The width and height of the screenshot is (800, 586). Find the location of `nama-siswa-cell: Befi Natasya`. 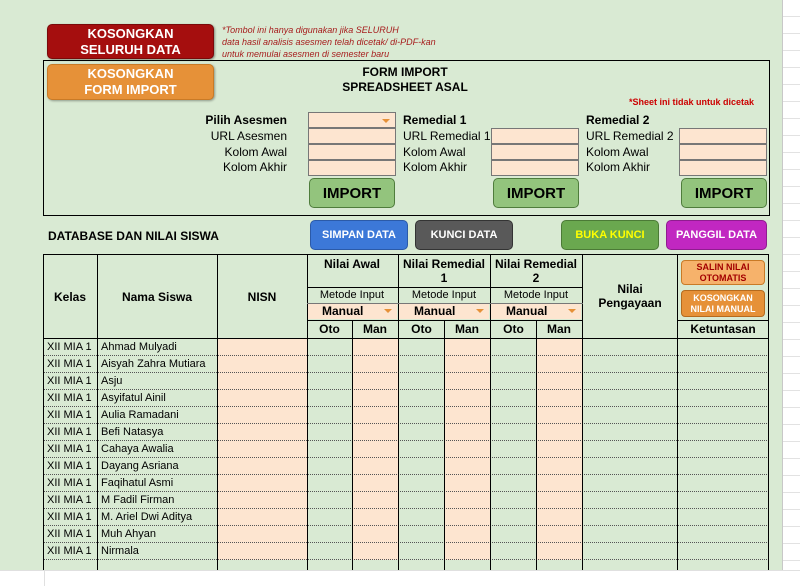

nama-siswa-cell: Befi Natasya is located at coordinates (157, 432).